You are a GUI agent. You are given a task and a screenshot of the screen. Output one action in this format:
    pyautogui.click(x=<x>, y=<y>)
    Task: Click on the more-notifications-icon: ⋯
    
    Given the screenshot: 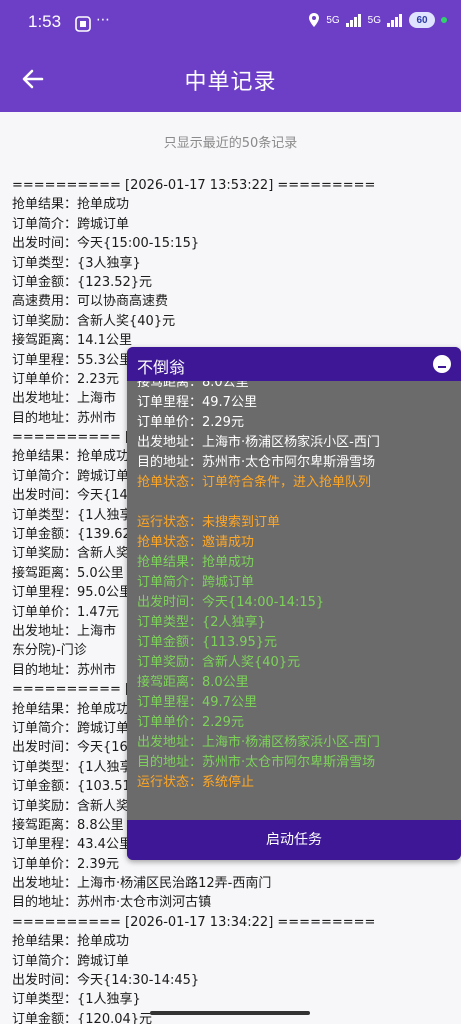 What is the action you would take?
    pyautogui.click(x=103, y=20)
    